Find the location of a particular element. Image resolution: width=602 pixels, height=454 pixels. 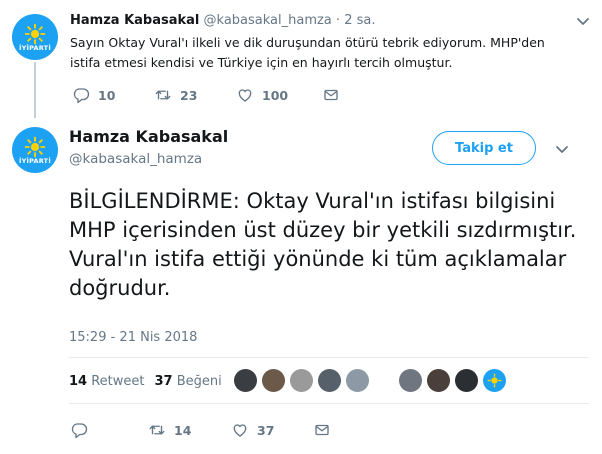

thread-connector-line is located at coordinates (35, 90).